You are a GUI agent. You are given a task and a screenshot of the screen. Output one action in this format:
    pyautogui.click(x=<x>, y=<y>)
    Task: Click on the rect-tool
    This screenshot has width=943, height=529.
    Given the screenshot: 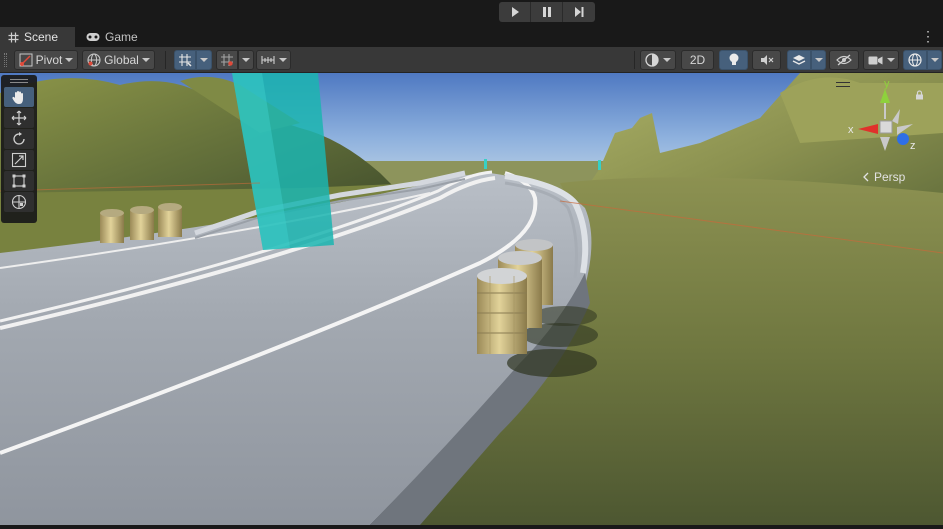 What is the action you would take?
    pyautogui.click(x=19, y=181)
    